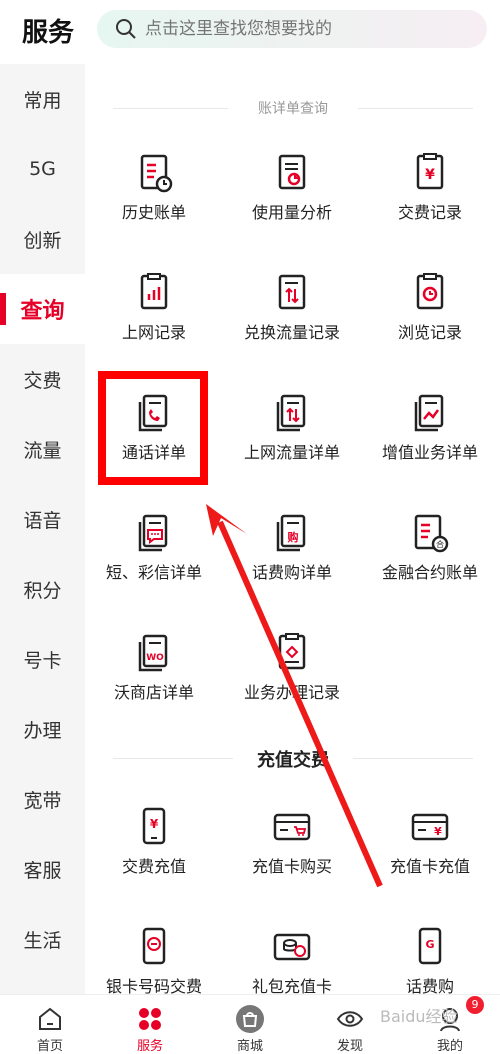 The width and height of the screenshot is (500, 1054). I want to click on card-recharge-item: ¥ 充值卡充值, so click(430, 856).